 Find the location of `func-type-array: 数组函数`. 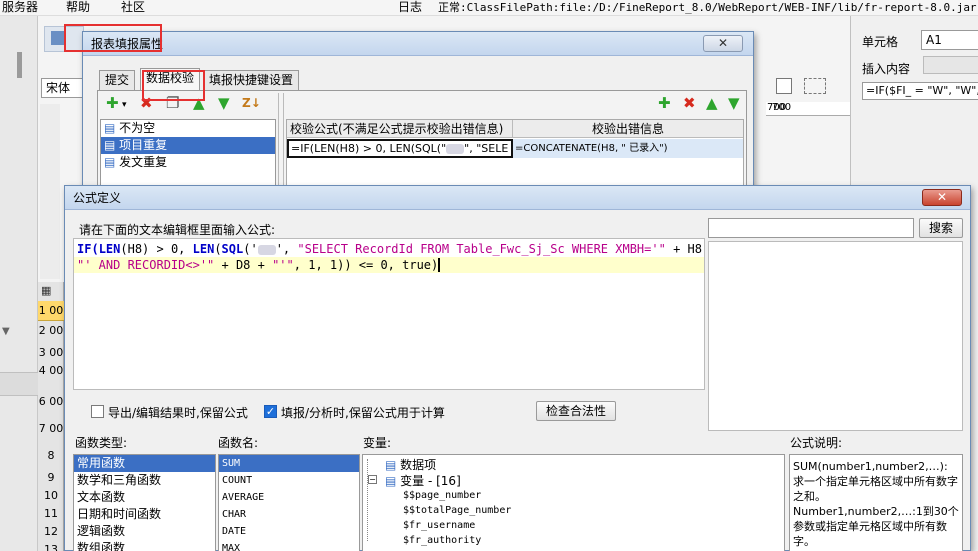

func-type-array: 数组函数 is located at coordinates (144, 545).